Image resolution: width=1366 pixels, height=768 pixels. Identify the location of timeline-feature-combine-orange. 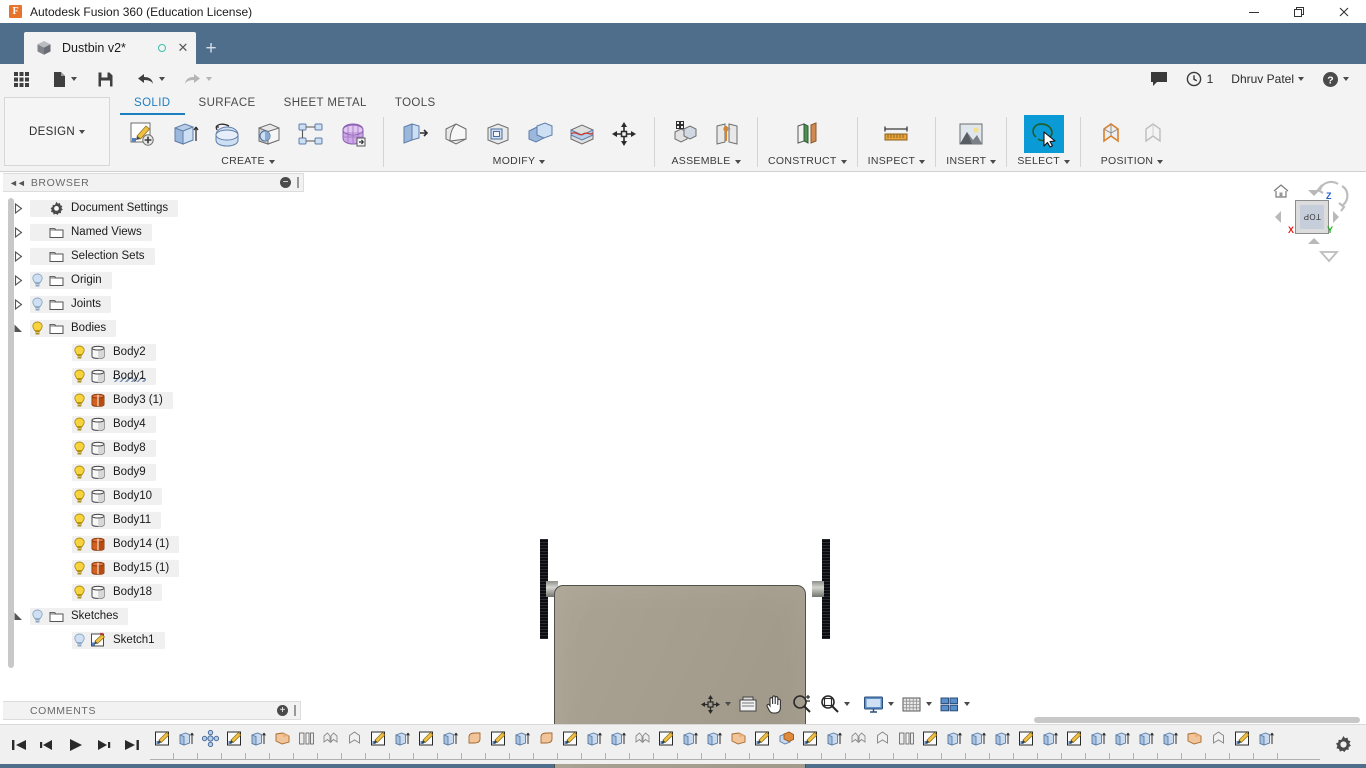
(786, 739).